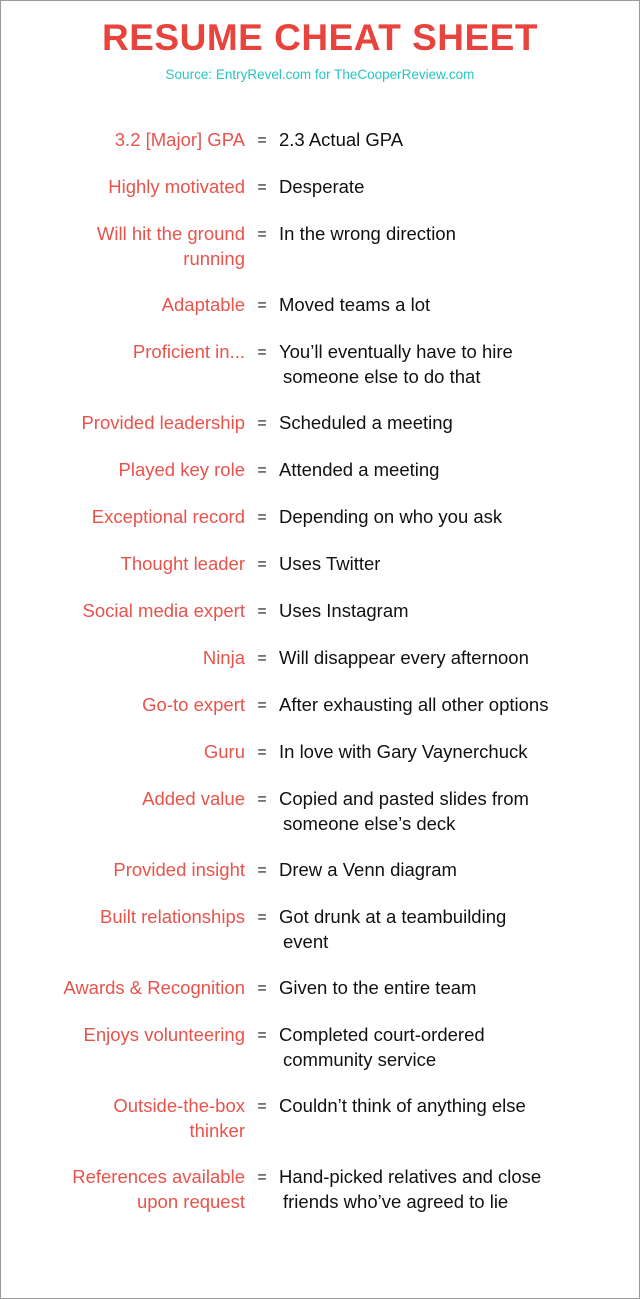  What do you see at coordinates (402, 1105) in the screenshot?
I see `row-meaning-line: Couldn’t think of anything else` at bounding box center [402, 1105].